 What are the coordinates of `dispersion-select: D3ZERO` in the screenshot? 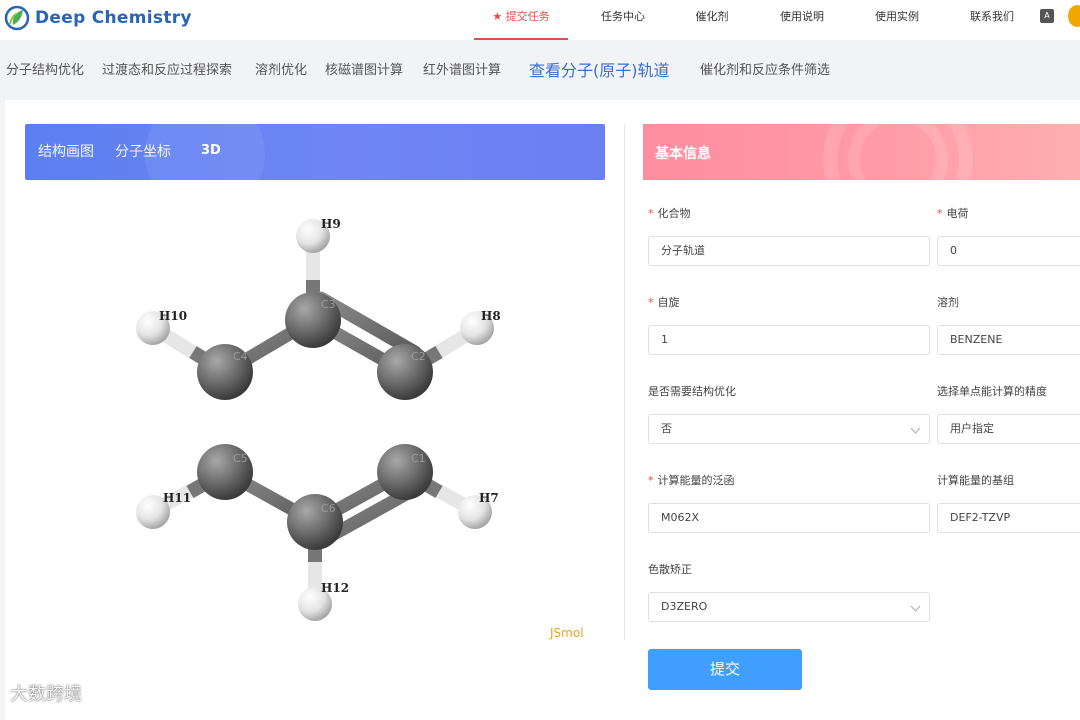 It's located at (789, 607).